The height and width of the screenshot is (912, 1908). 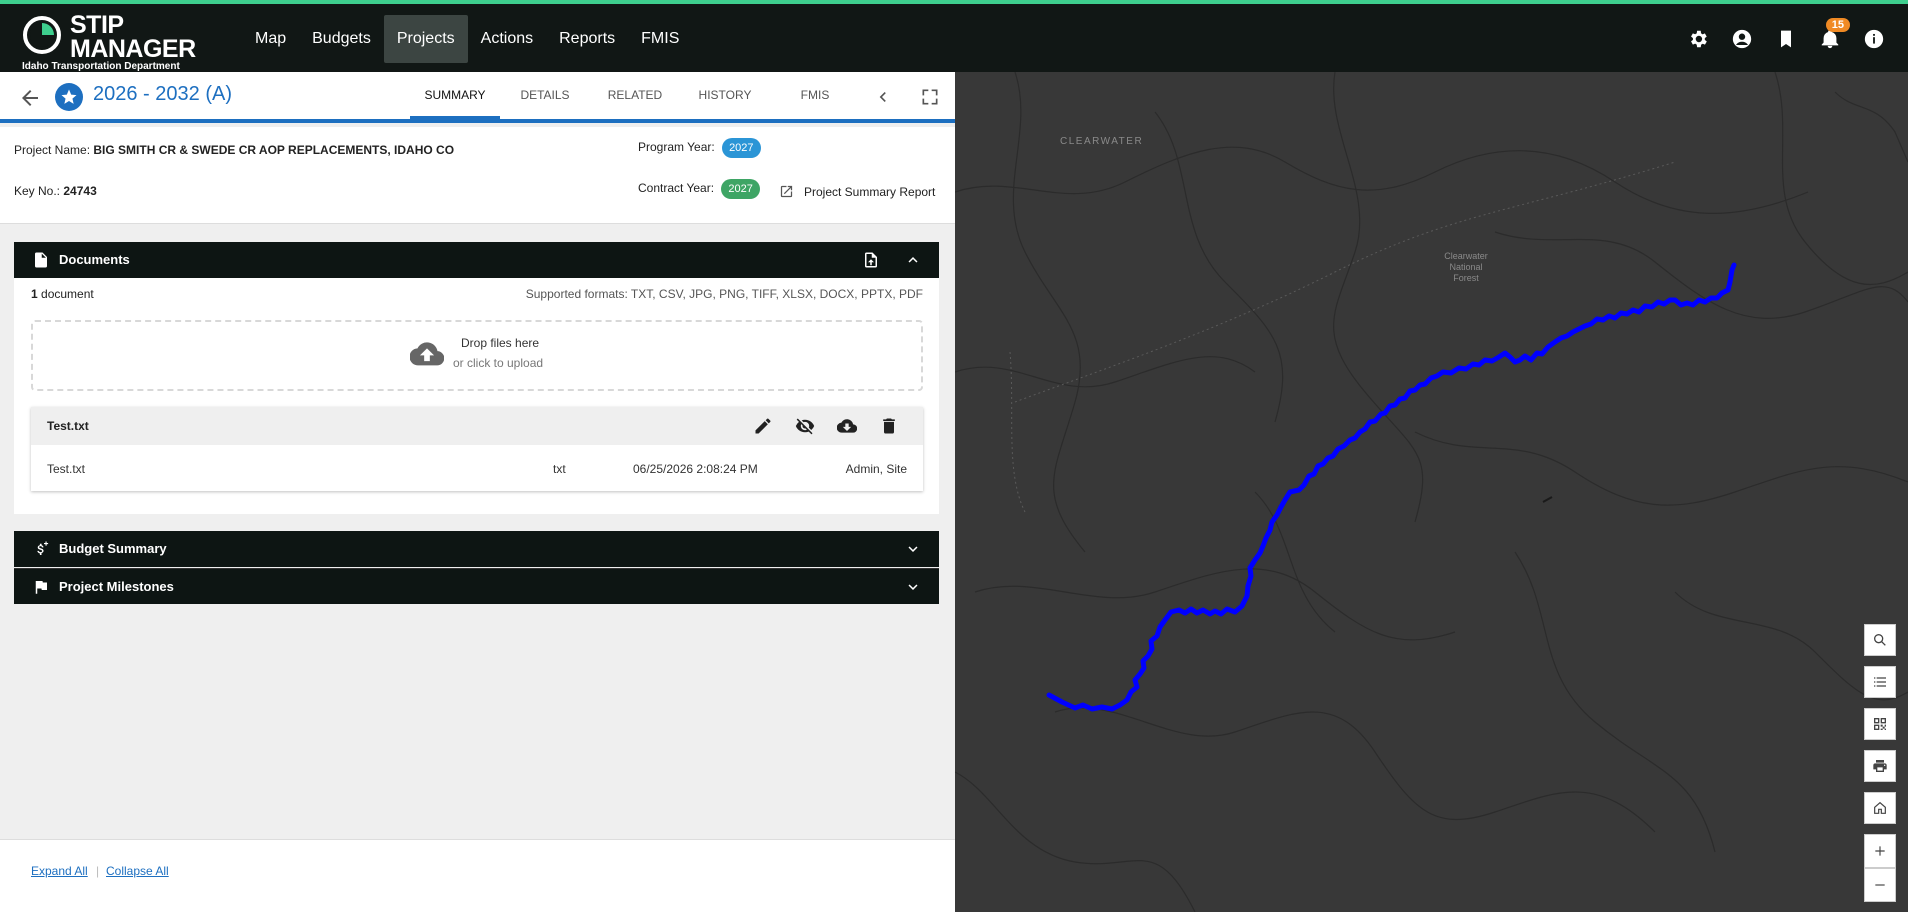 What do you see at coordinates (635, 95) in the screenshot?
I see `tab-related: RELATED` at bounding box center [635, 95].